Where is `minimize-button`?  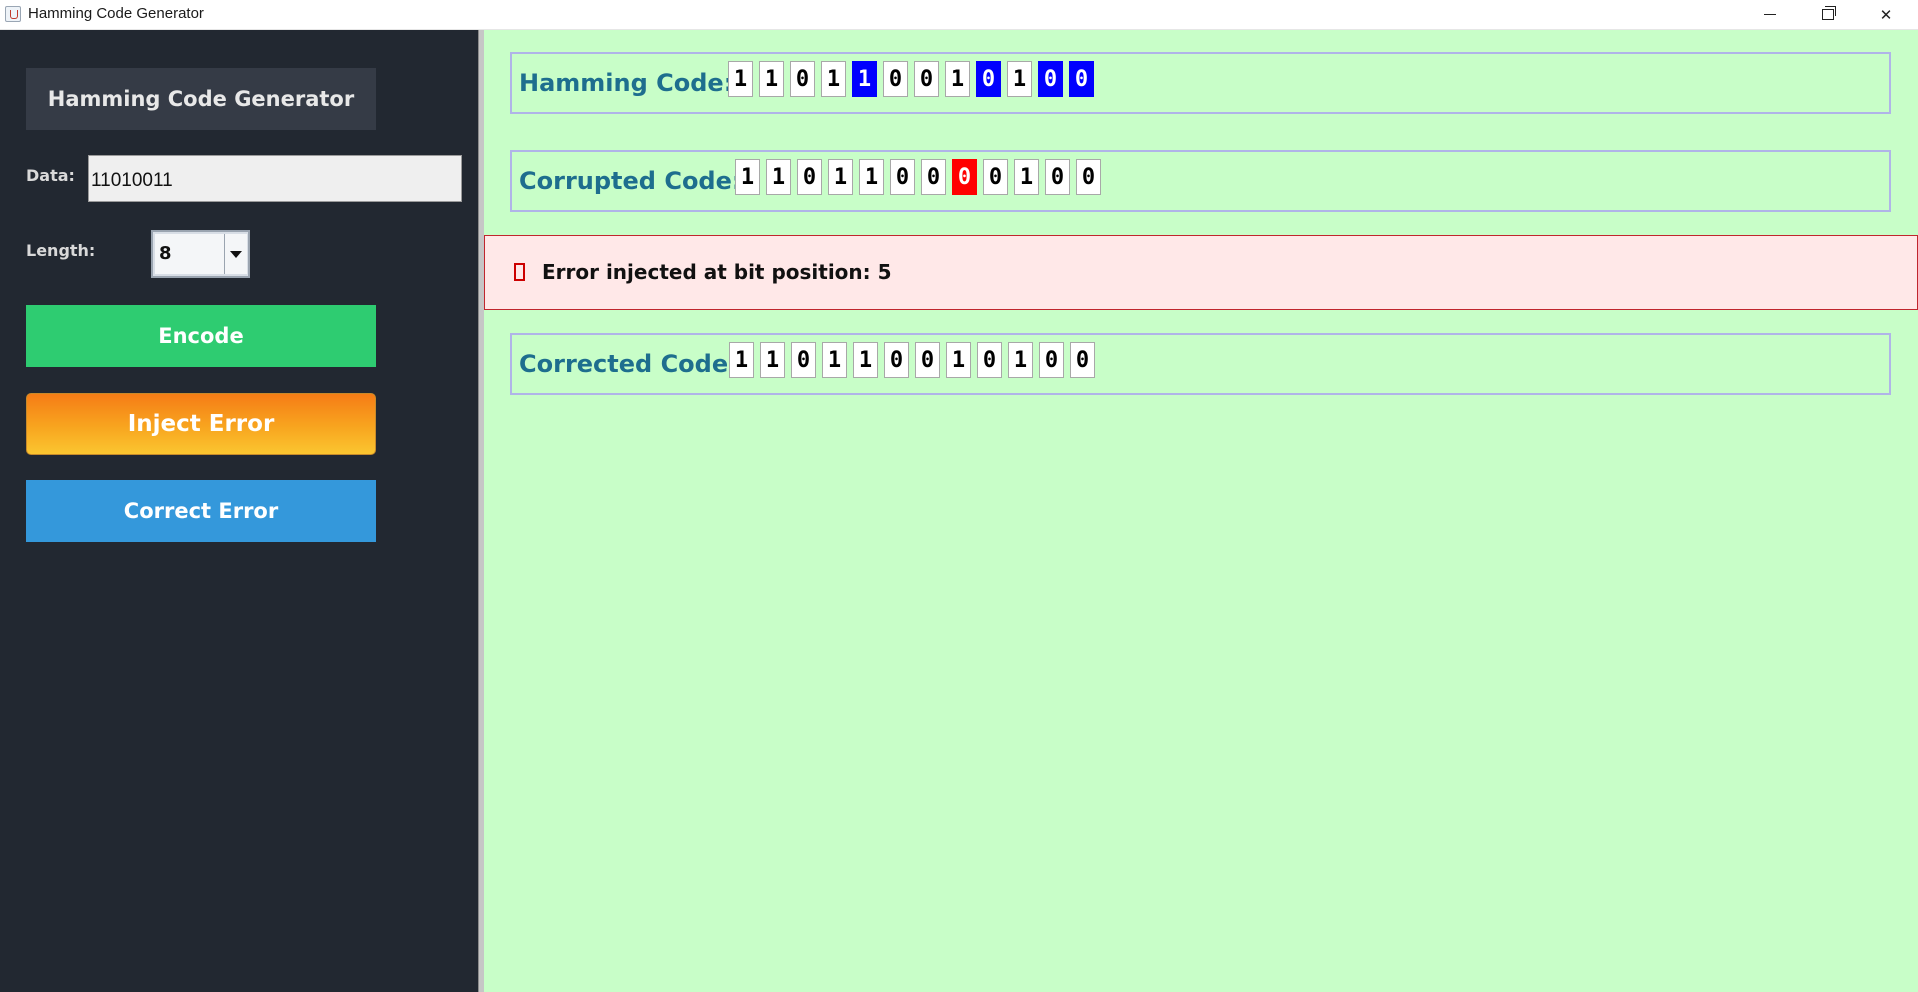 minimize-button is located at coordinates (1770, 14).